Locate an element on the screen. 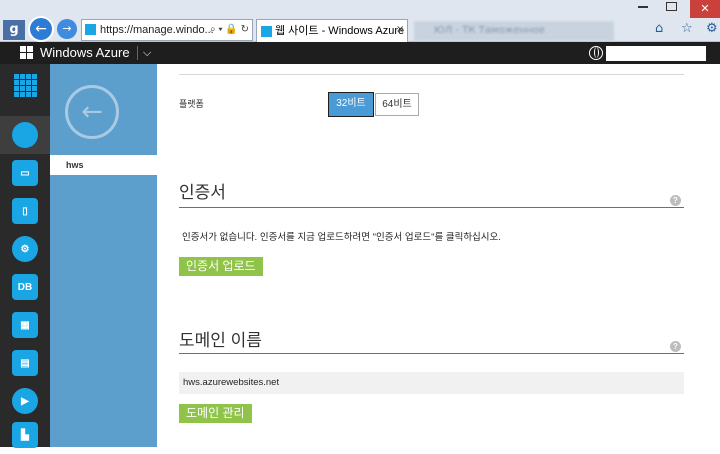 This screenshot has width=720, height=454. cloud-services-icon: ⚙ is located at coordinates (25, 249).